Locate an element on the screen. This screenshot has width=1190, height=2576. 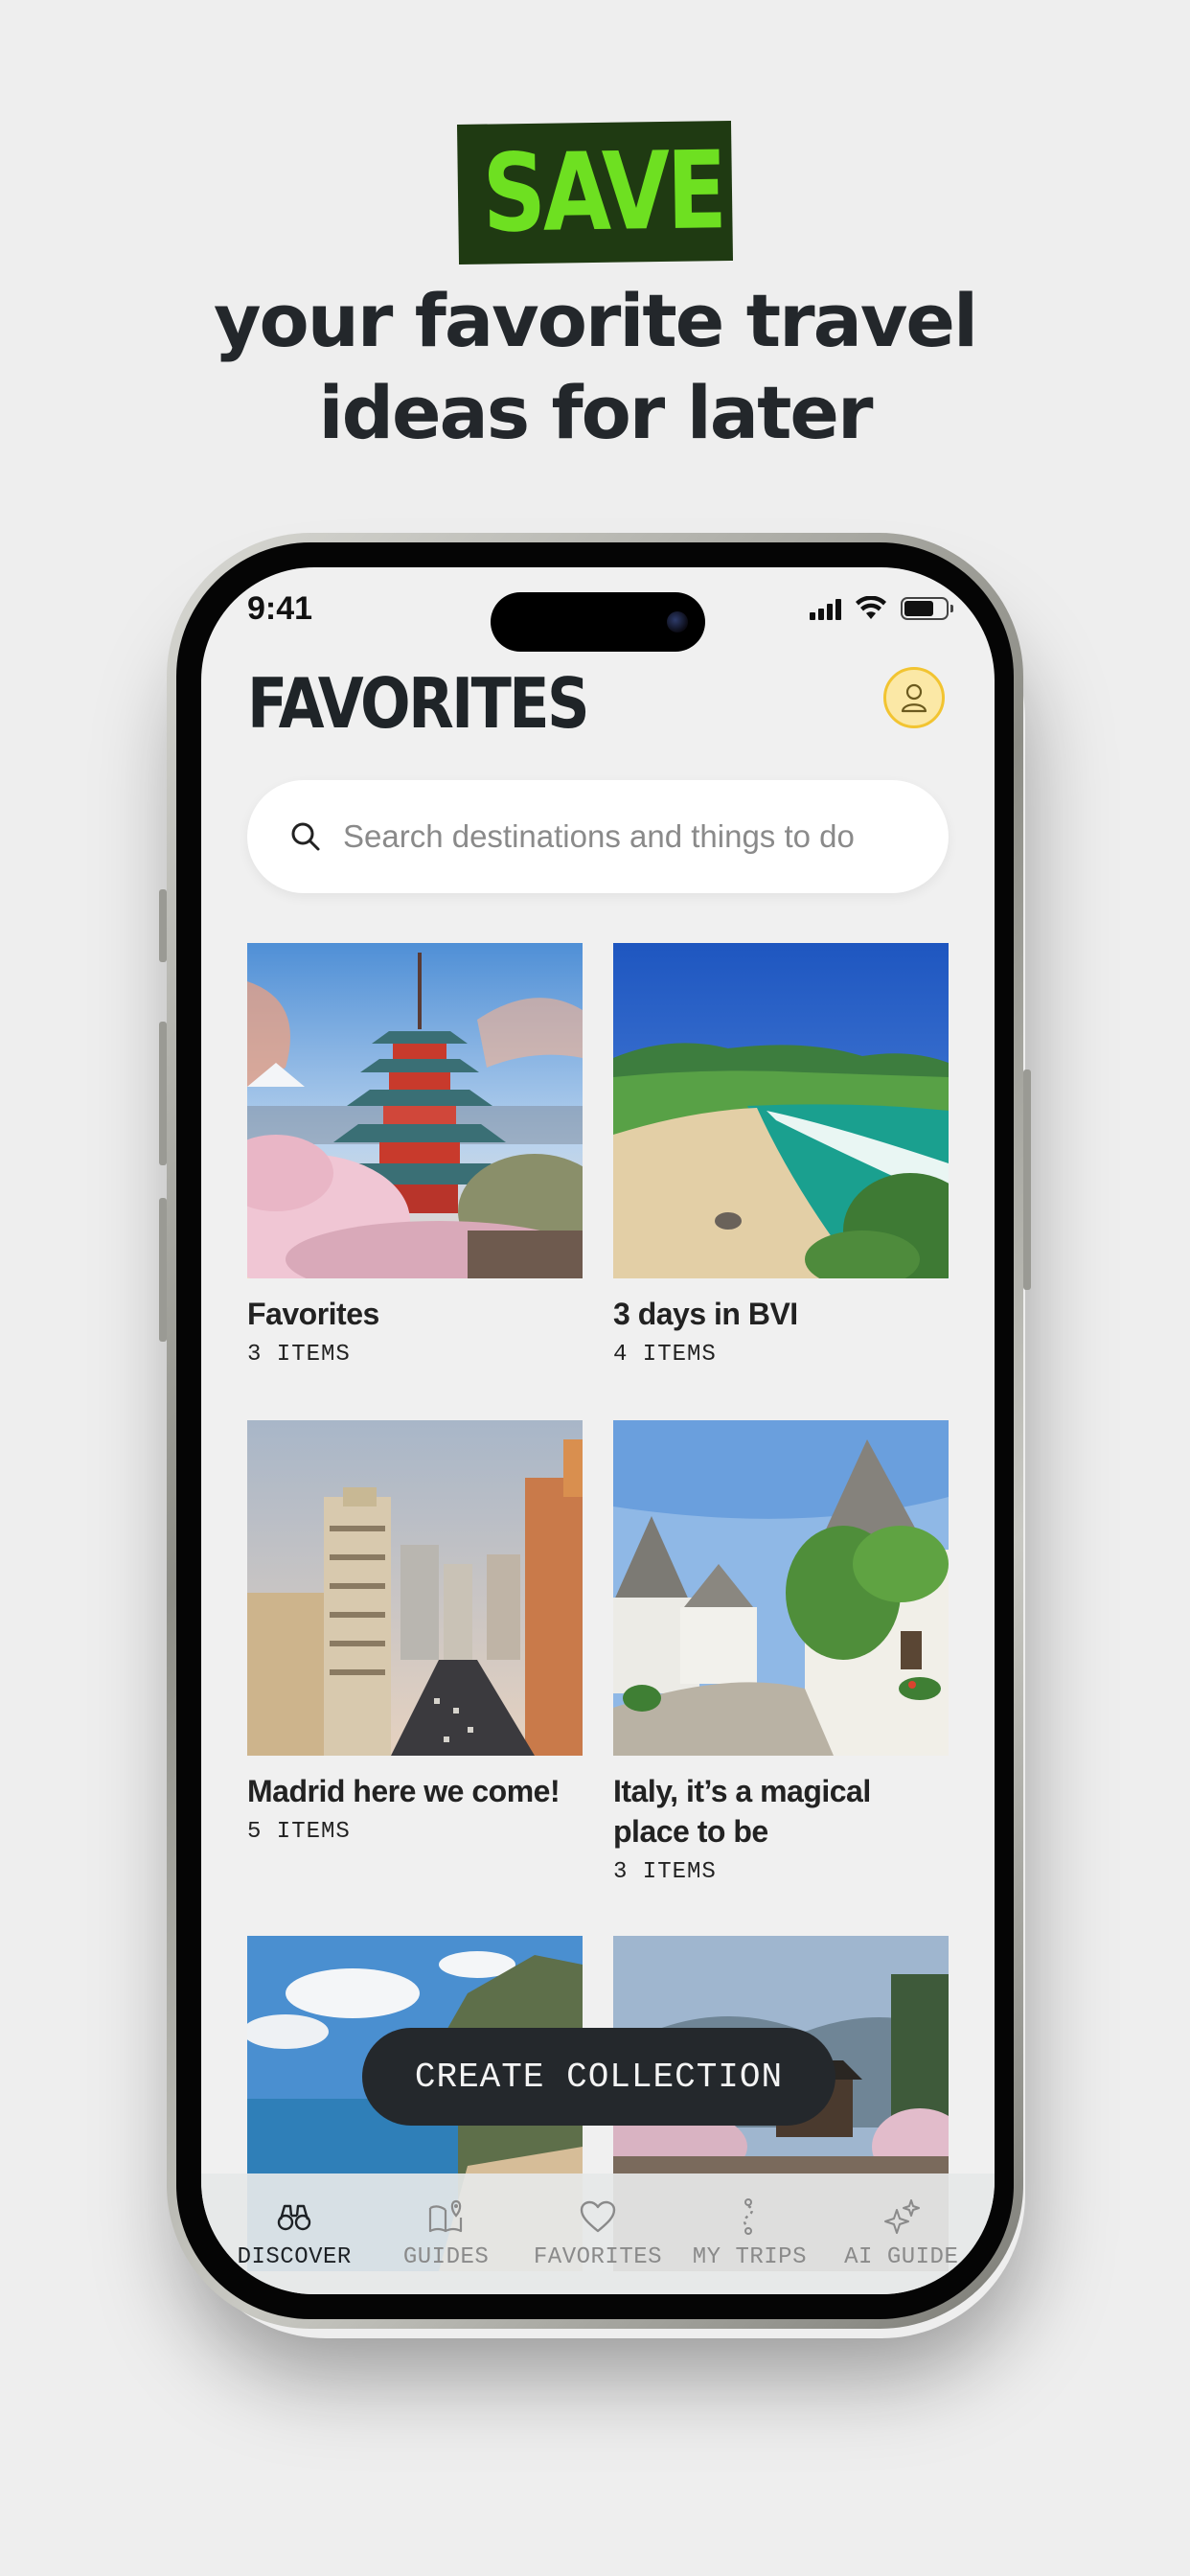
tab-ai-guide: AI GUIDE is located at coordinates (902, 2234).